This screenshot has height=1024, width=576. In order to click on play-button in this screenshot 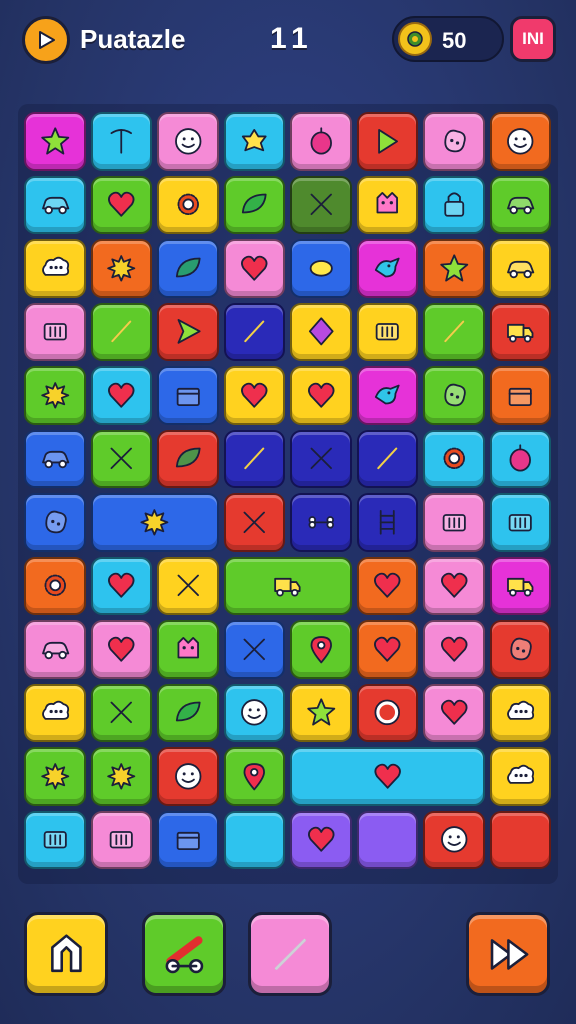, I will do `click(46, 40)`.